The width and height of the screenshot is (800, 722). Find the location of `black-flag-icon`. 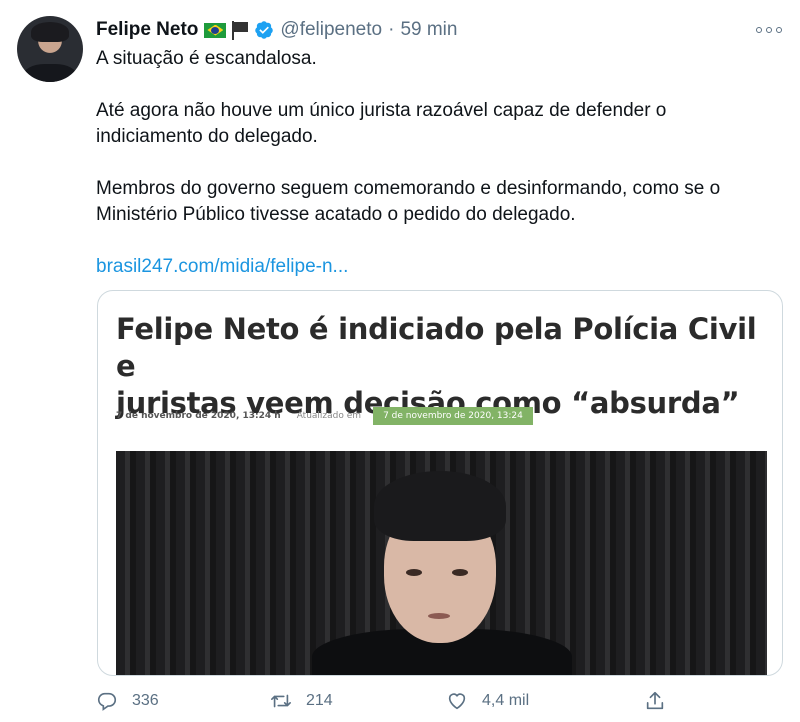

black-flag-icon is located at coordinates (240, 30).